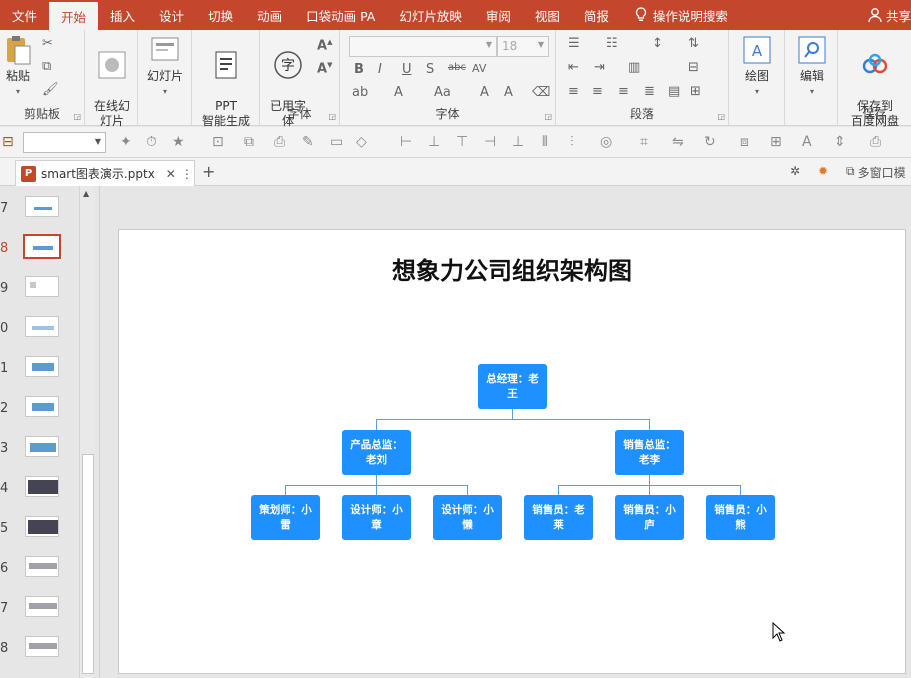  What do you see at coordinates (875, 142) in the screenshot?
I see `print-icon: ⎙` at bounding box center [875, 142].